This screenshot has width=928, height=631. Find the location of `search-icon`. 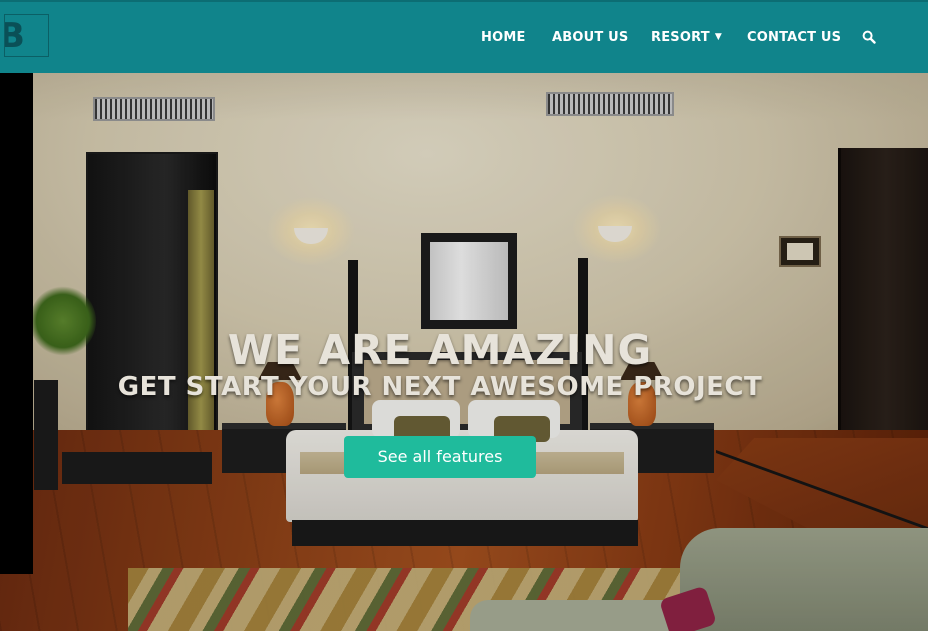

search-icon is located at coordinates (869, 36).